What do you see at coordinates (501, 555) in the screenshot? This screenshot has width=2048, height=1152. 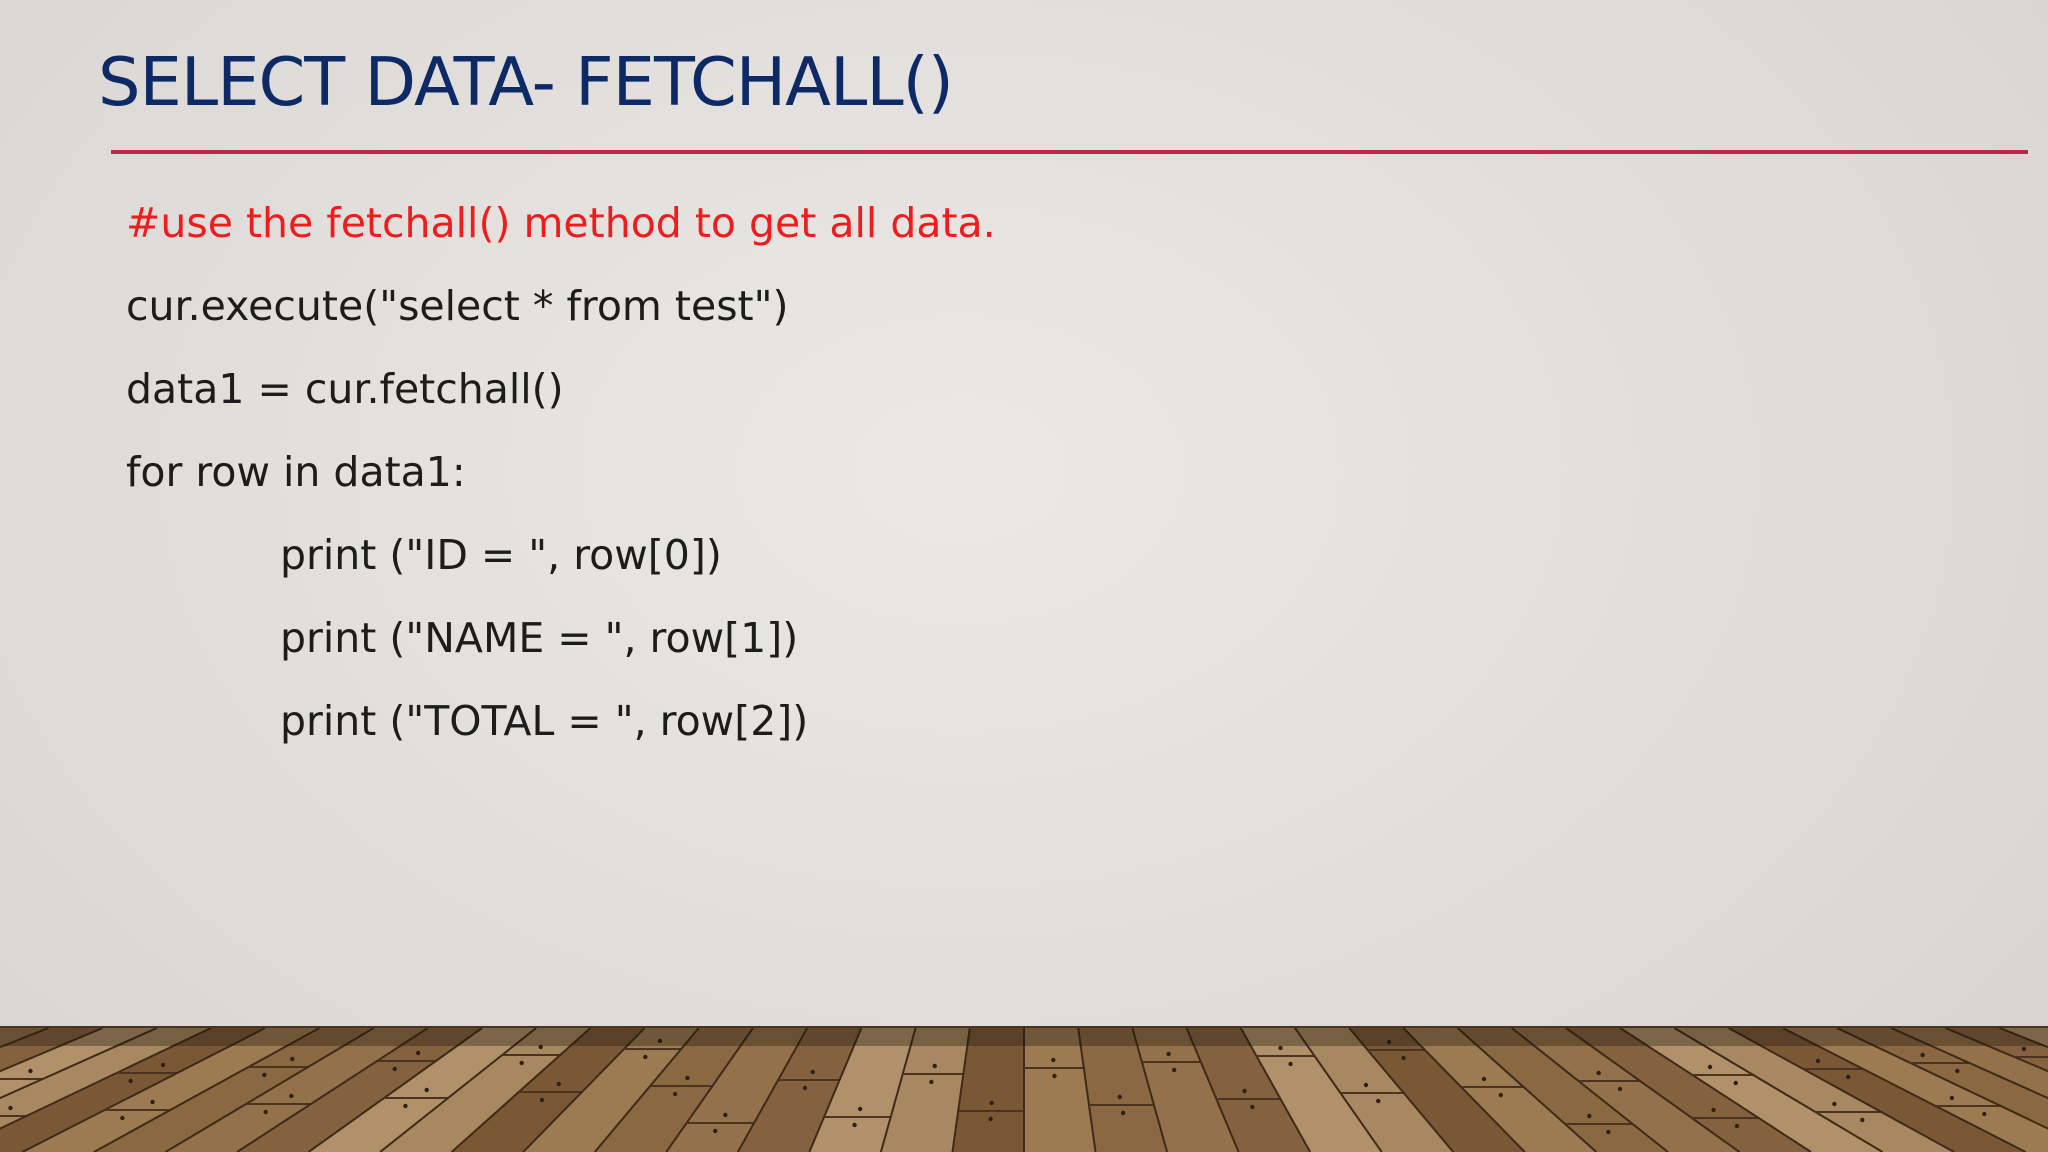 I see `code-line-print-id: print ("ID = ", row[0])` at bounding box center [501, 555].